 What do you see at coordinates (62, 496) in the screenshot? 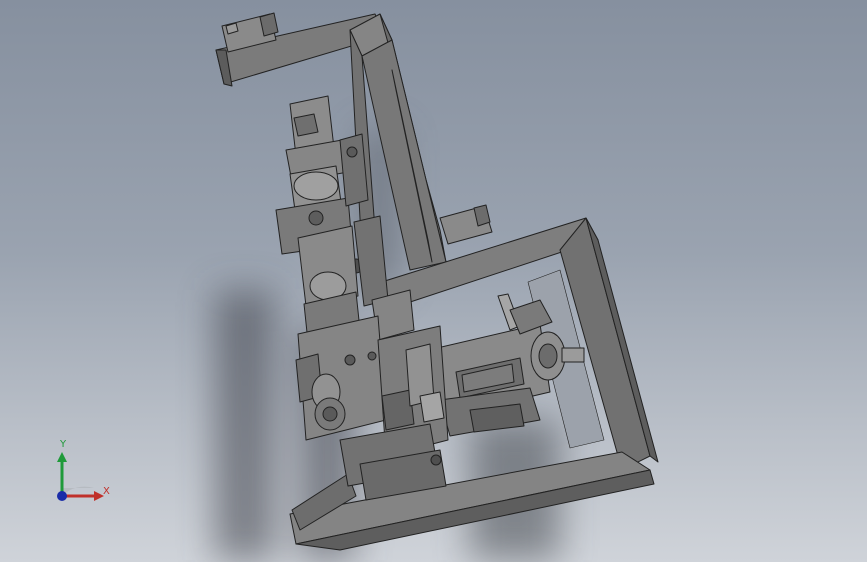
I see `z-axis-dot` at bounding box center [62, 496].